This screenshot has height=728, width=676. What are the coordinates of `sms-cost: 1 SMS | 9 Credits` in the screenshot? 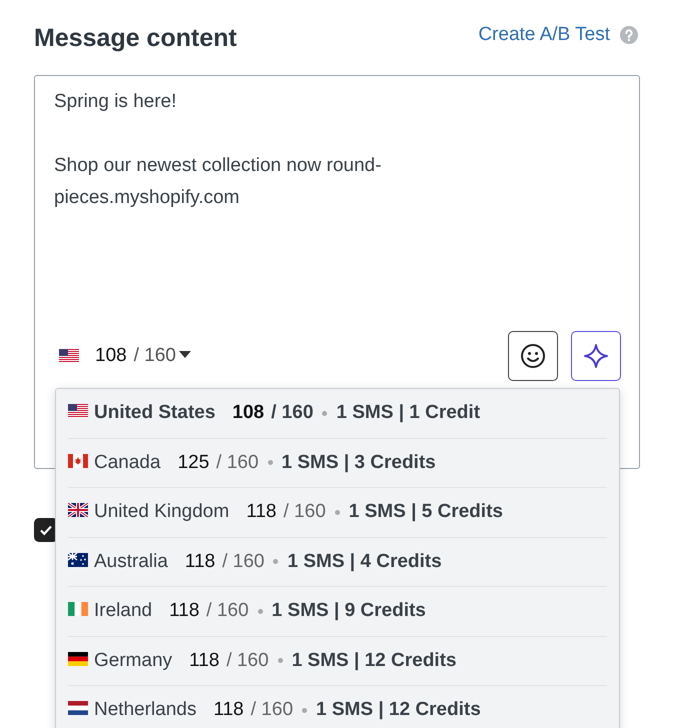 It's located at (349, 611).